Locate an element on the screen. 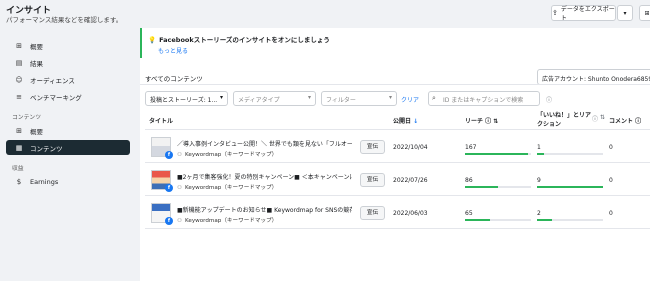 The width and height of the screenshot is (650, 281). published-date: 2022/10/04 is located at coordinates (410, 147).